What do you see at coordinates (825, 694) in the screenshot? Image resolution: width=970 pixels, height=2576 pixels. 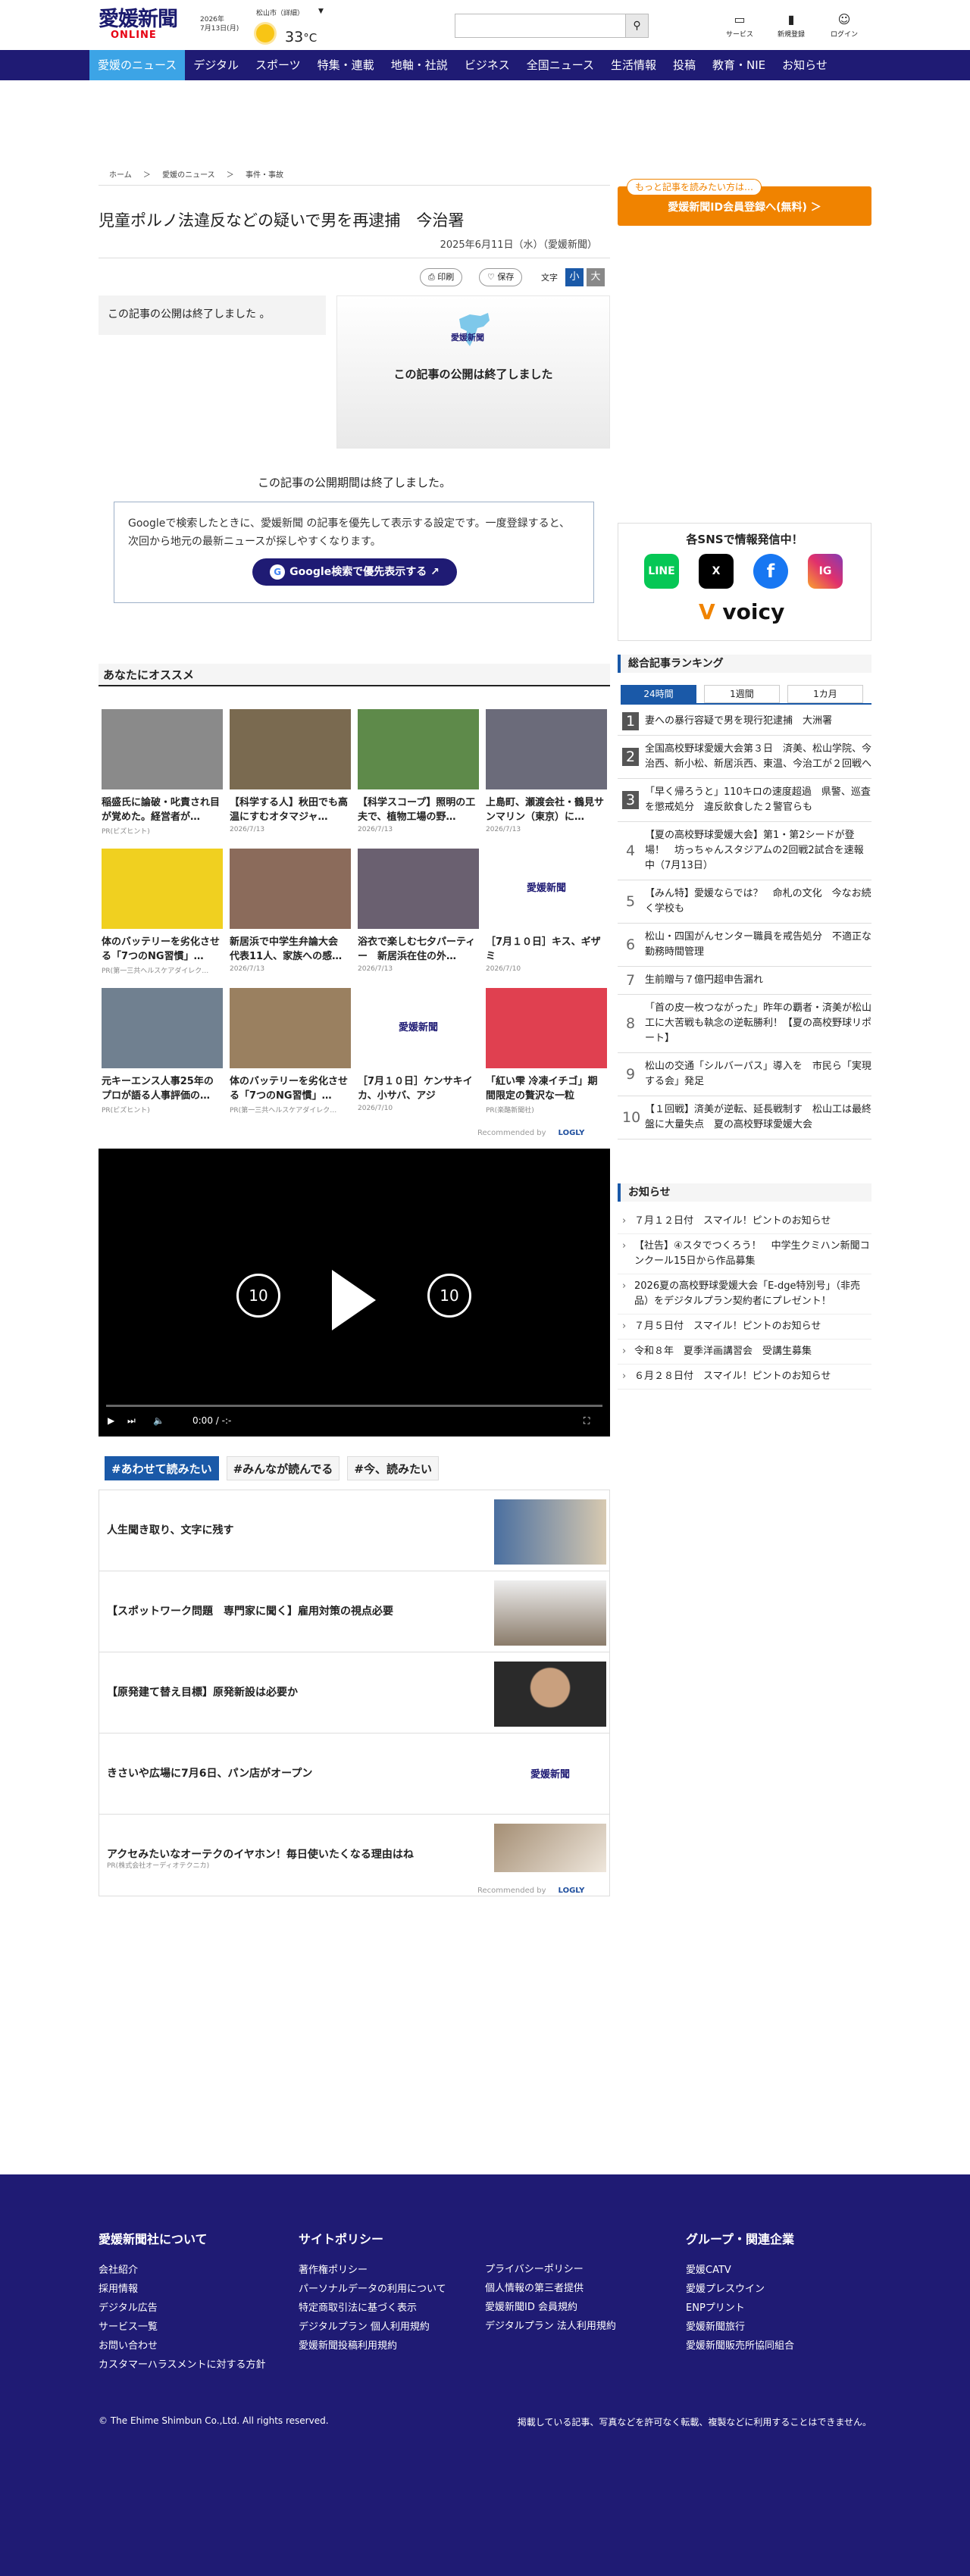 I see `tab-1month: 1カ月` at bounding box center [825, 694].